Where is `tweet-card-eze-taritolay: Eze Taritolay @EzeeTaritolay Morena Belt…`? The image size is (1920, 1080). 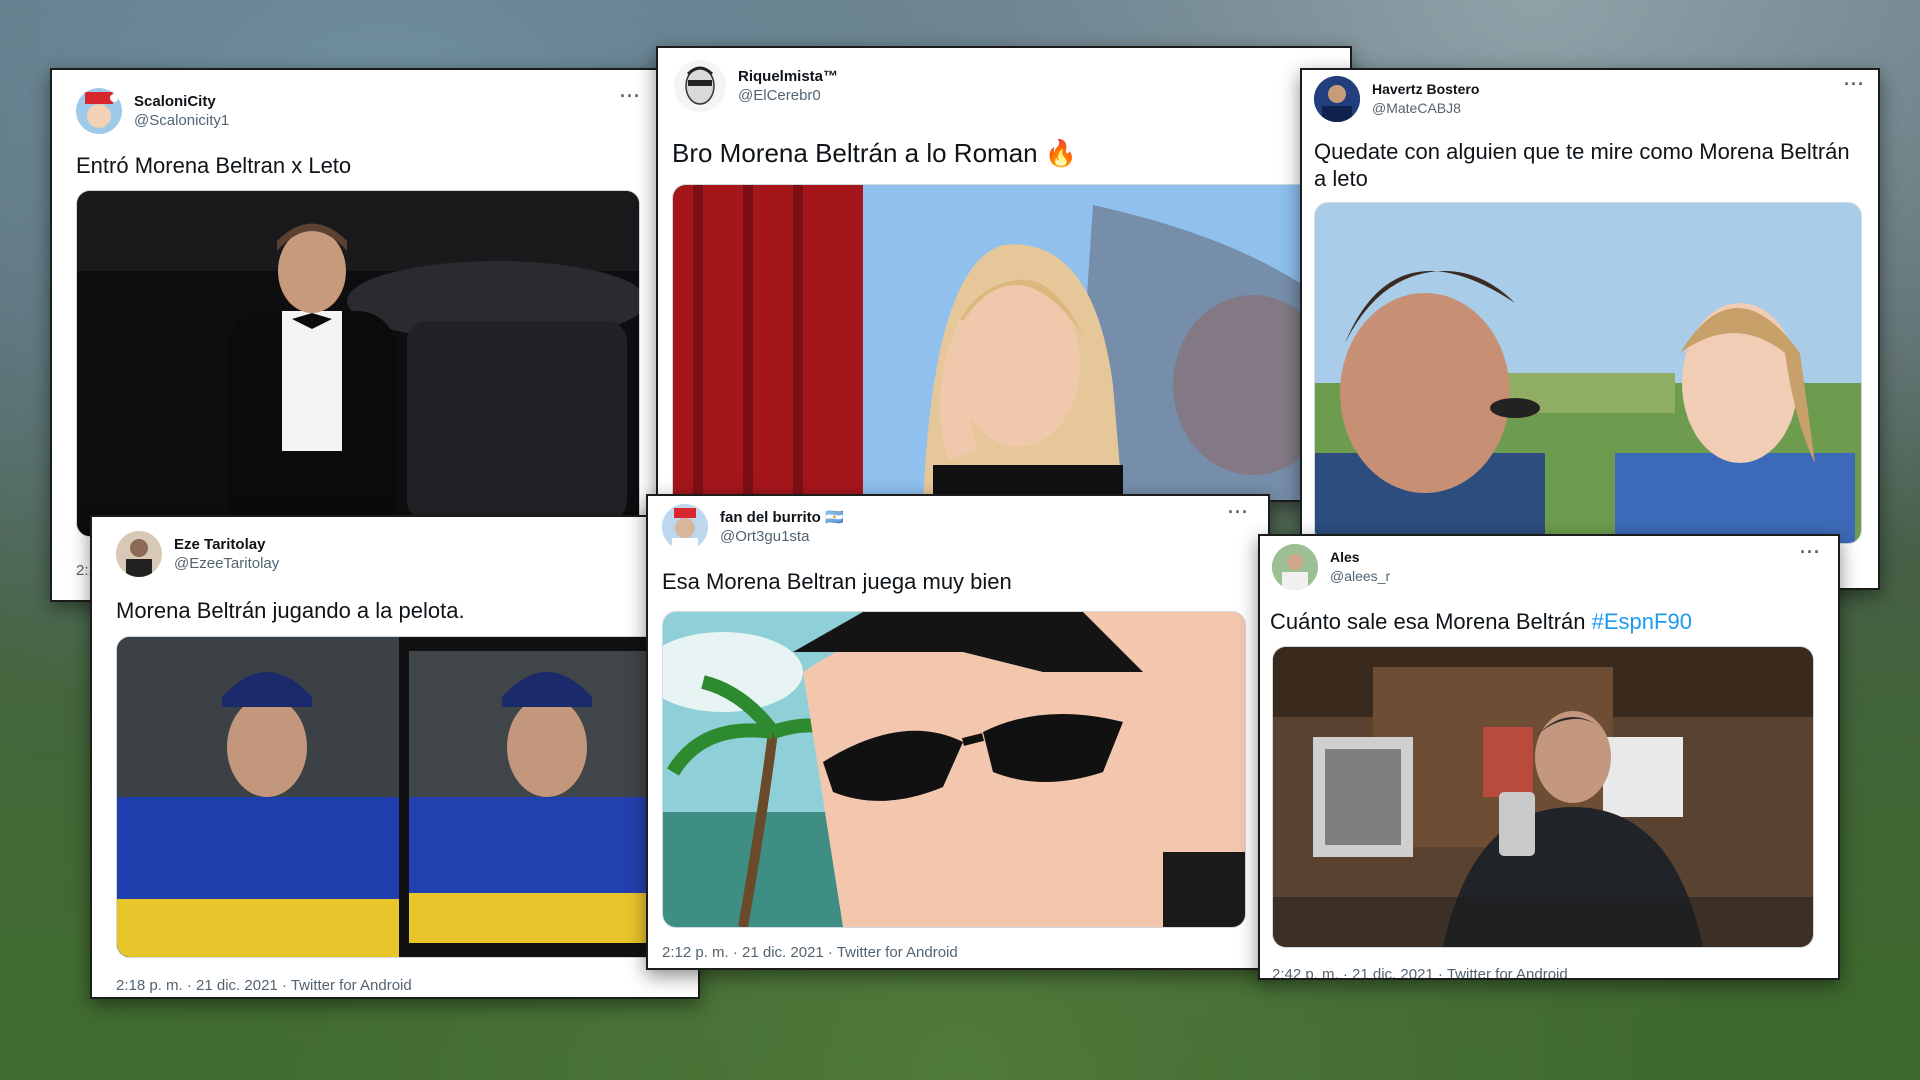 tweet-card-eze-taritolay: Eze Taritolay @EzeeTaritolay Morena Belt… is located at coordinates (395, 757).